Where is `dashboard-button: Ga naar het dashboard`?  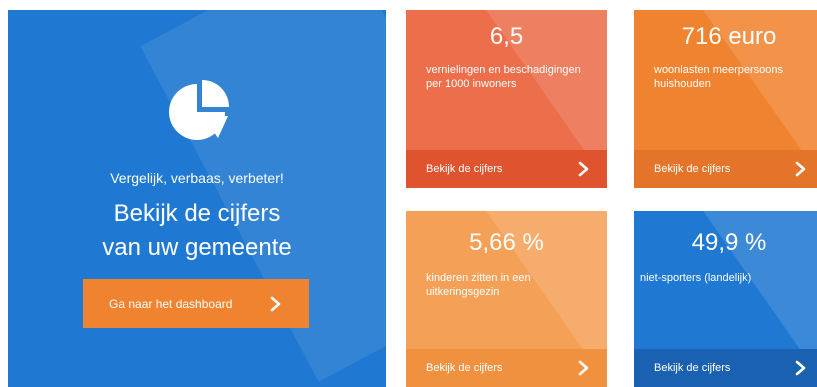 dashboard-button: Ga naar het dashboard is located at coordinates (196, 303).